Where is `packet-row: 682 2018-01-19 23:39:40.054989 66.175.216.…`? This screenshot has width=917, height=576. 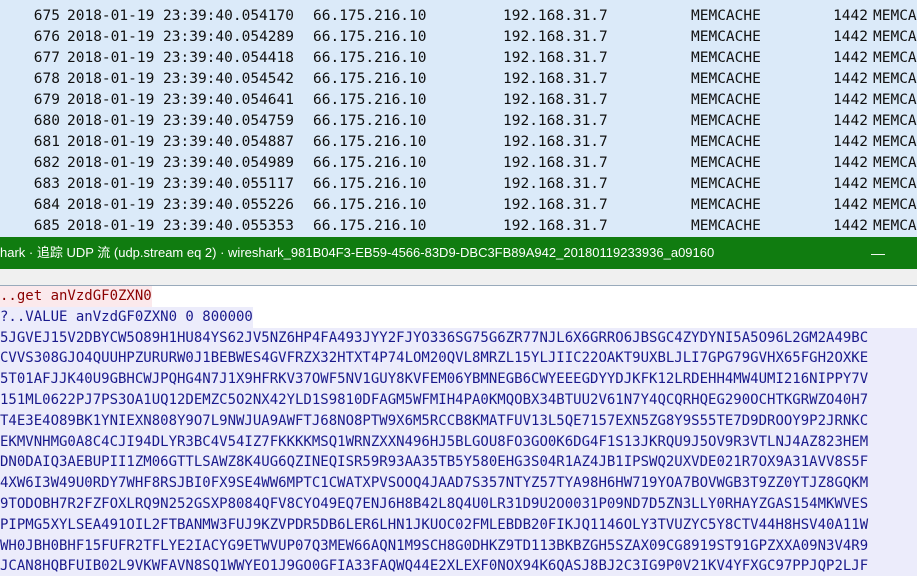 packet-row: 682 2018-01-19 23:39:40.054989 66.175.216.… is located at coordinates (458, 163).